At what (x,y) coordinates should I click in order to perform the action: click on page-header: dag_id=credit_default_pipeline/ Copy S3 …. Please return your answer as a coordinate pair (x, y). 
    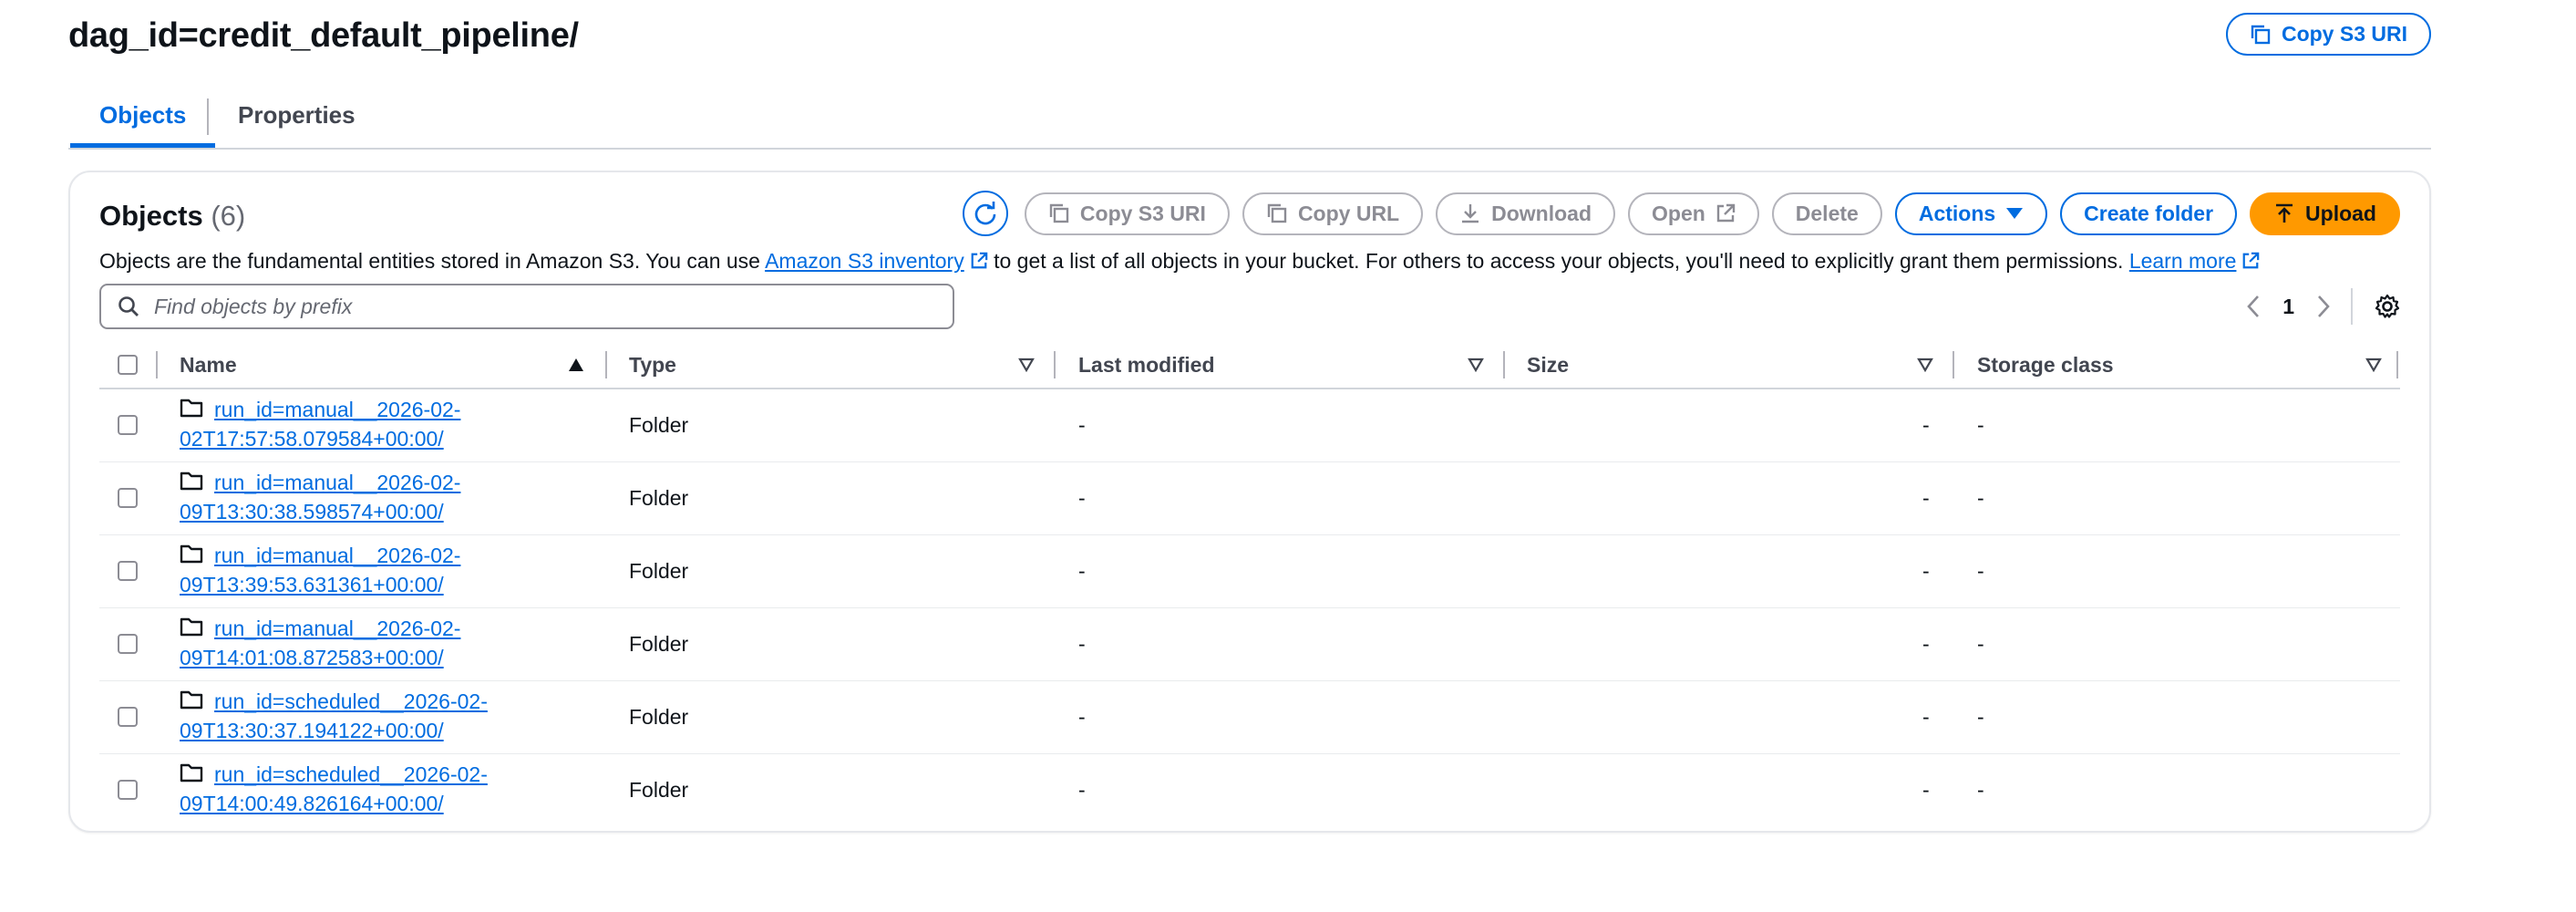
    Looking at the image, I should click on (1249, 36).